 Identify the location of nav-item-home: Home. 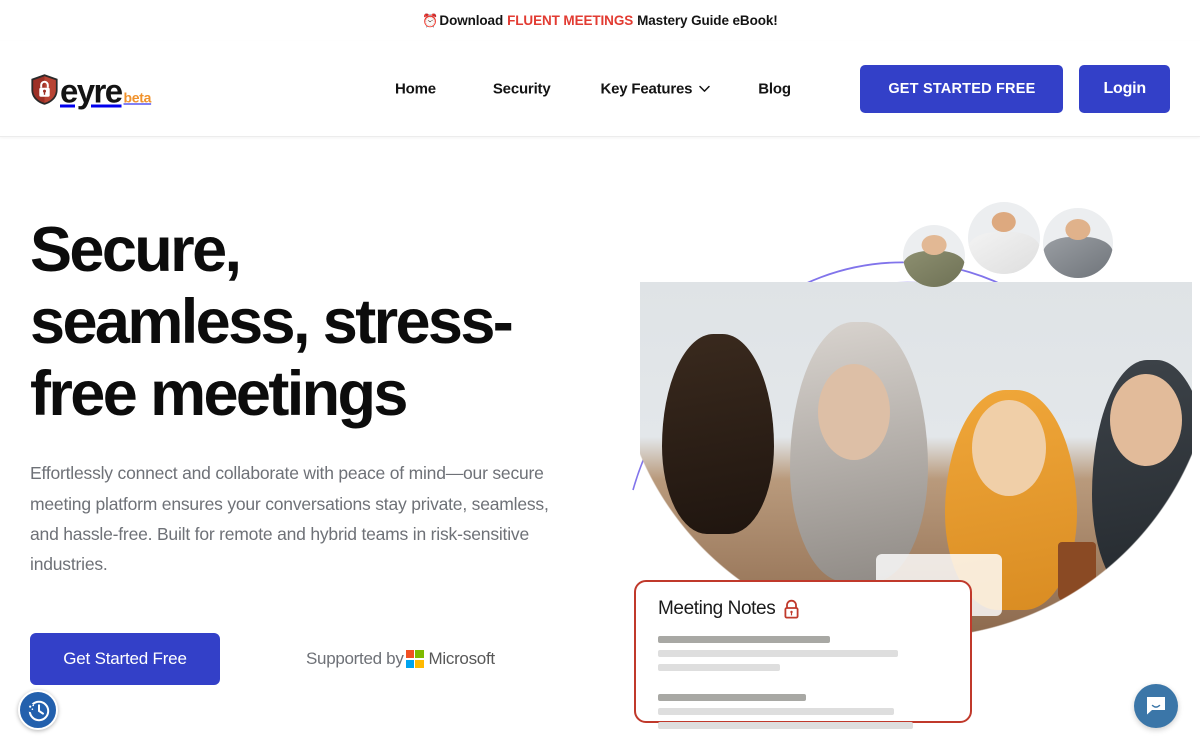
(415, 88).